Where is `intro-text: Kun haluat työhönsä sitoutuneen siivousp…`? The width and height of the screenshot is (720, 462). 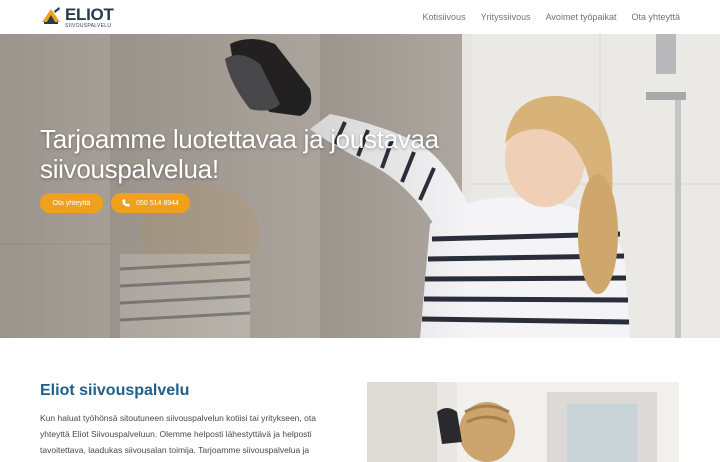 intro-text: Kun haluat työhönsä sitoutuneen siivousp… is located at coordinates (178, 434).